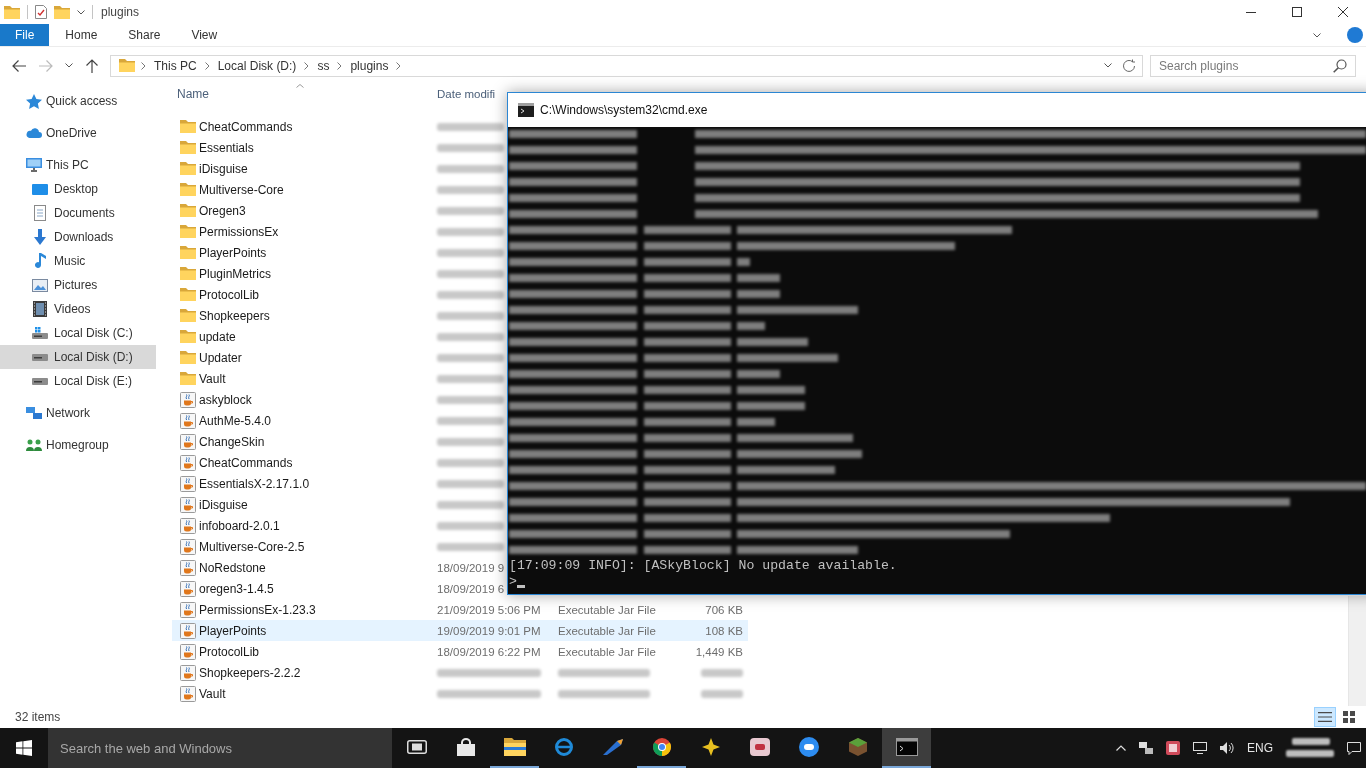  I want to click on file-name: Shopkeepers-2.2.2, so click(250, 672).